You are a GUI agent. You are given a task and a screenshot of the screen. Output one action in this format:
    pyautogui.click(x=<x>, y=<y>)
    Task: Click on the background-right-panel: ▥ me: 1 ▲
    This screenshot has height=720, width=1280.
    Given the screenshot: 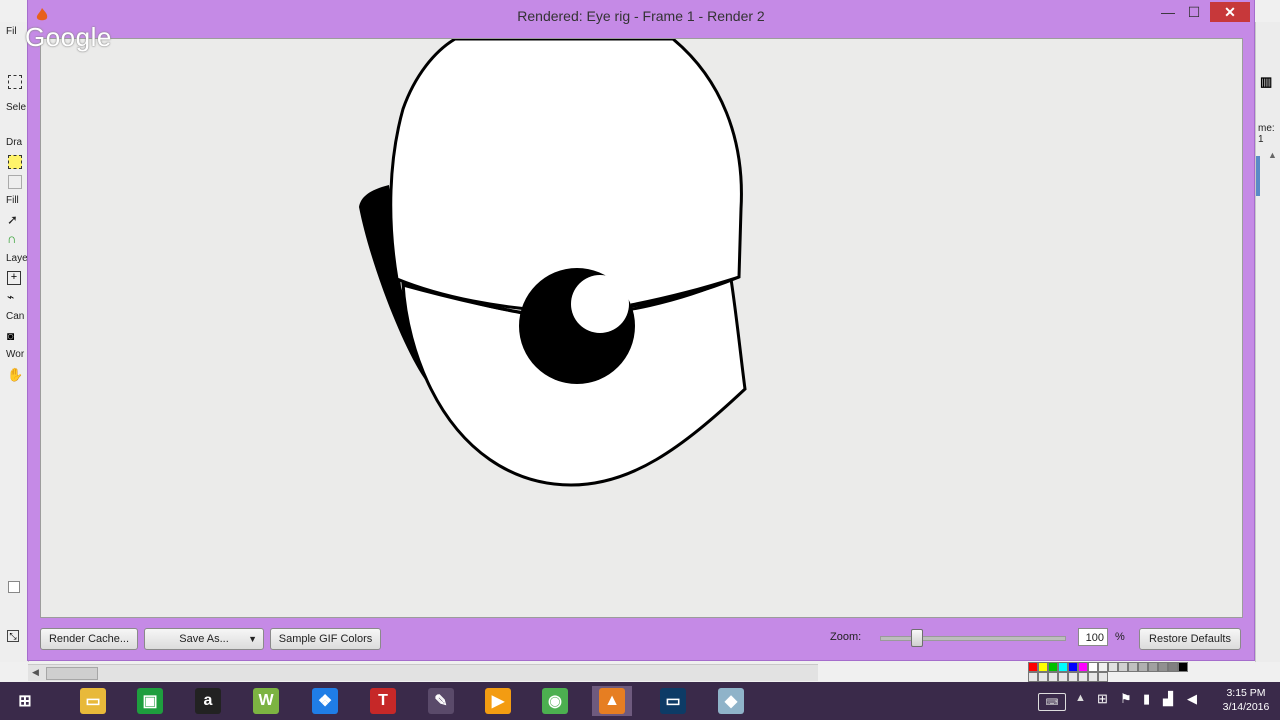 What is the action you would take?
    pyautogui.click(x=1267, y=342)
    